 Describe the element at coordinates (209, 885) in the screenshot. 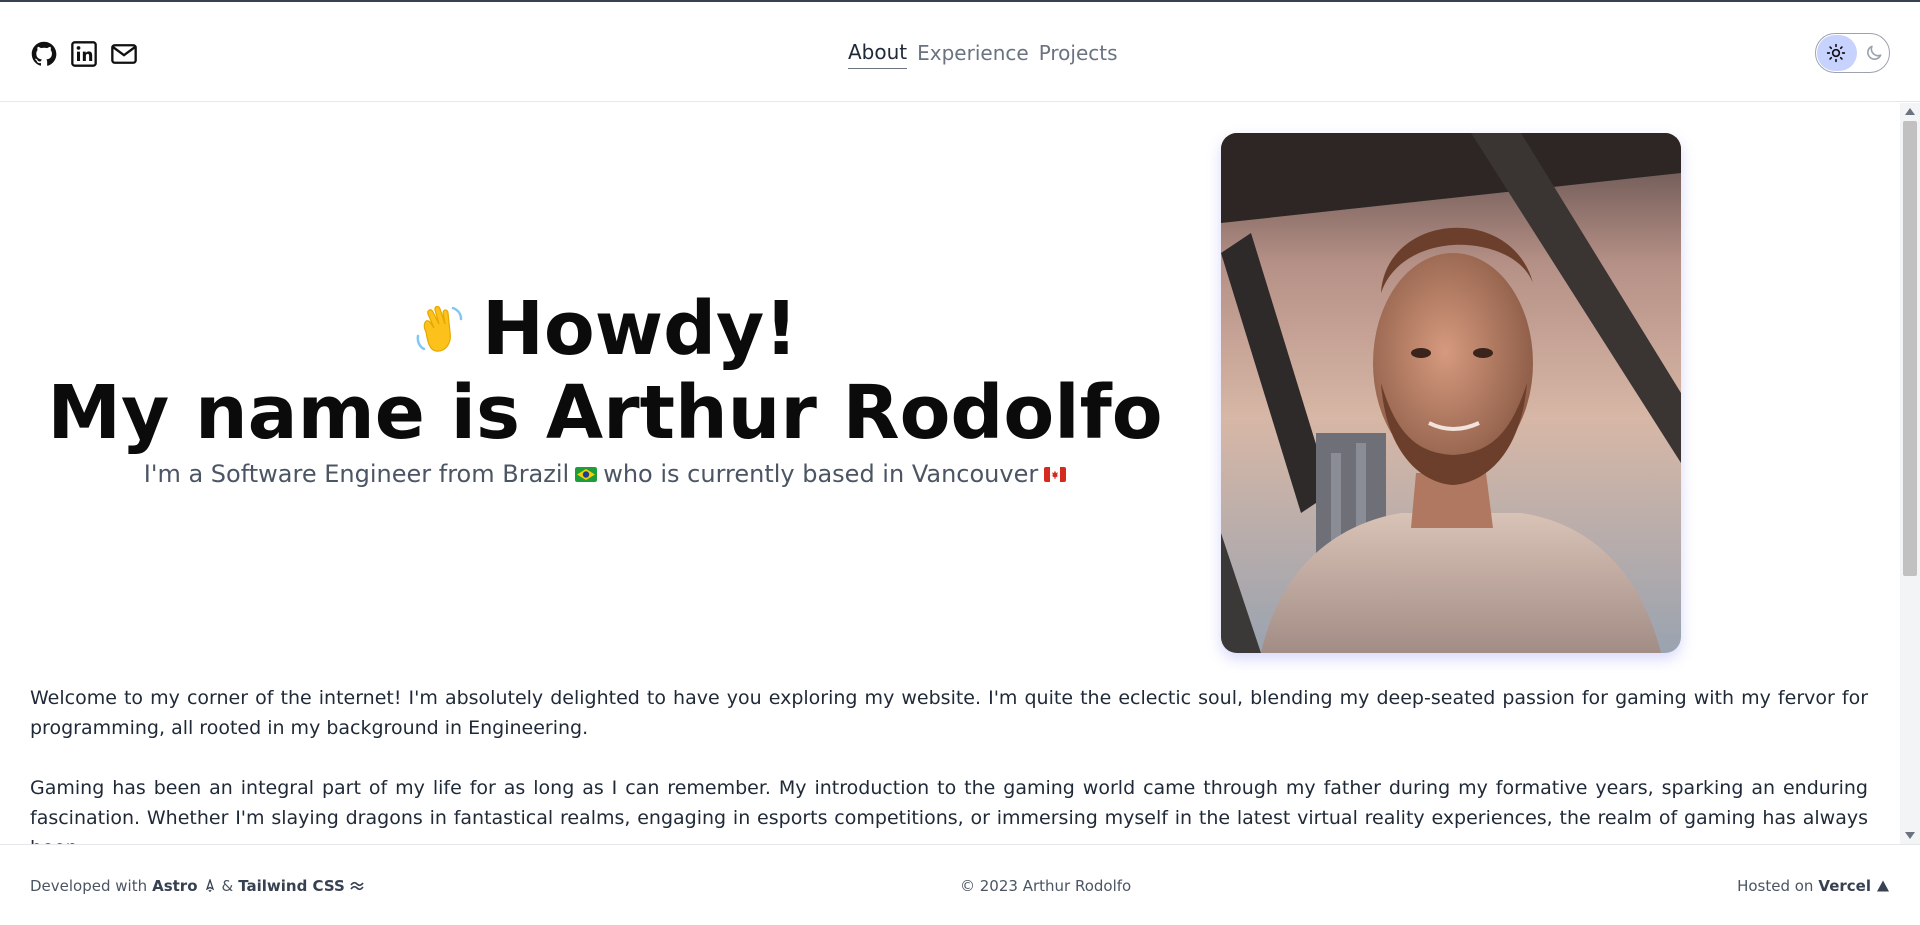

I see `astro-icon` at that location.